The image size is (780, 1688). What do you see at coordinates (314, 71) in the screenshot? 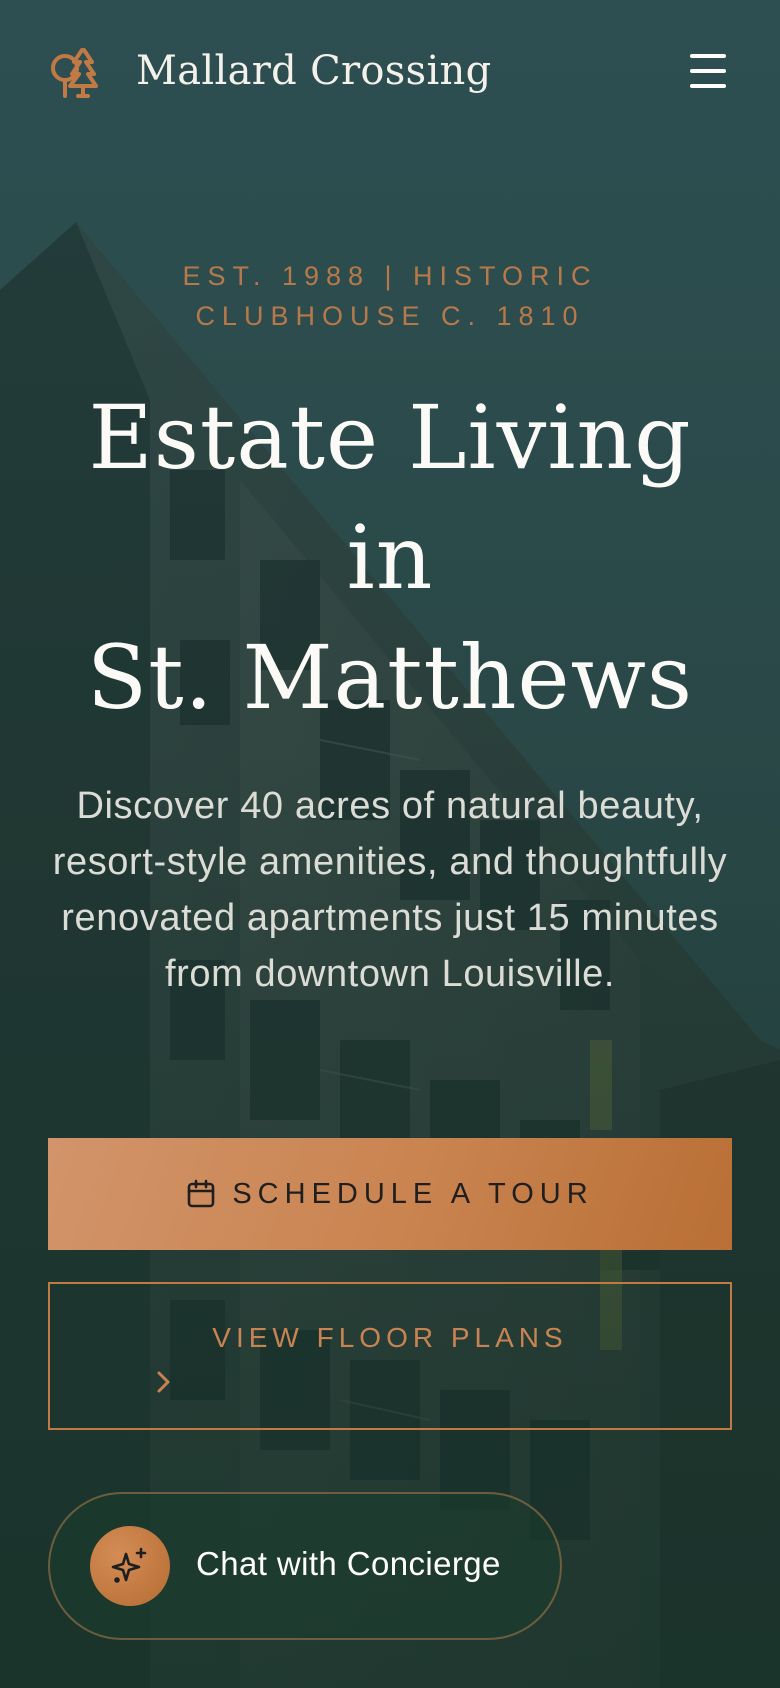
I see `brand-name: Mallard Crossing` at bounding box center [314, 71].